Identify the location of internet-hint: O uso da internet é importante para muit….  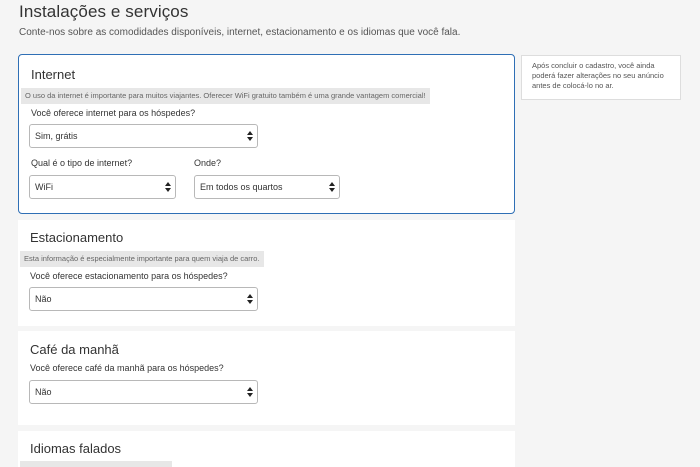
(225, 96).